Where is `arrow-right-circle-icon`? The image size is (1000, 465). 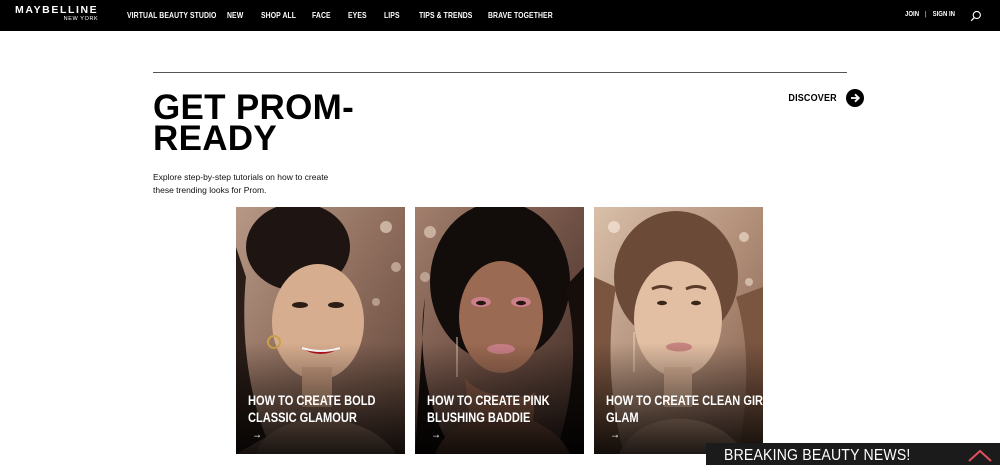
arrow-right-circle-icon is located at coordinates (854, 98).